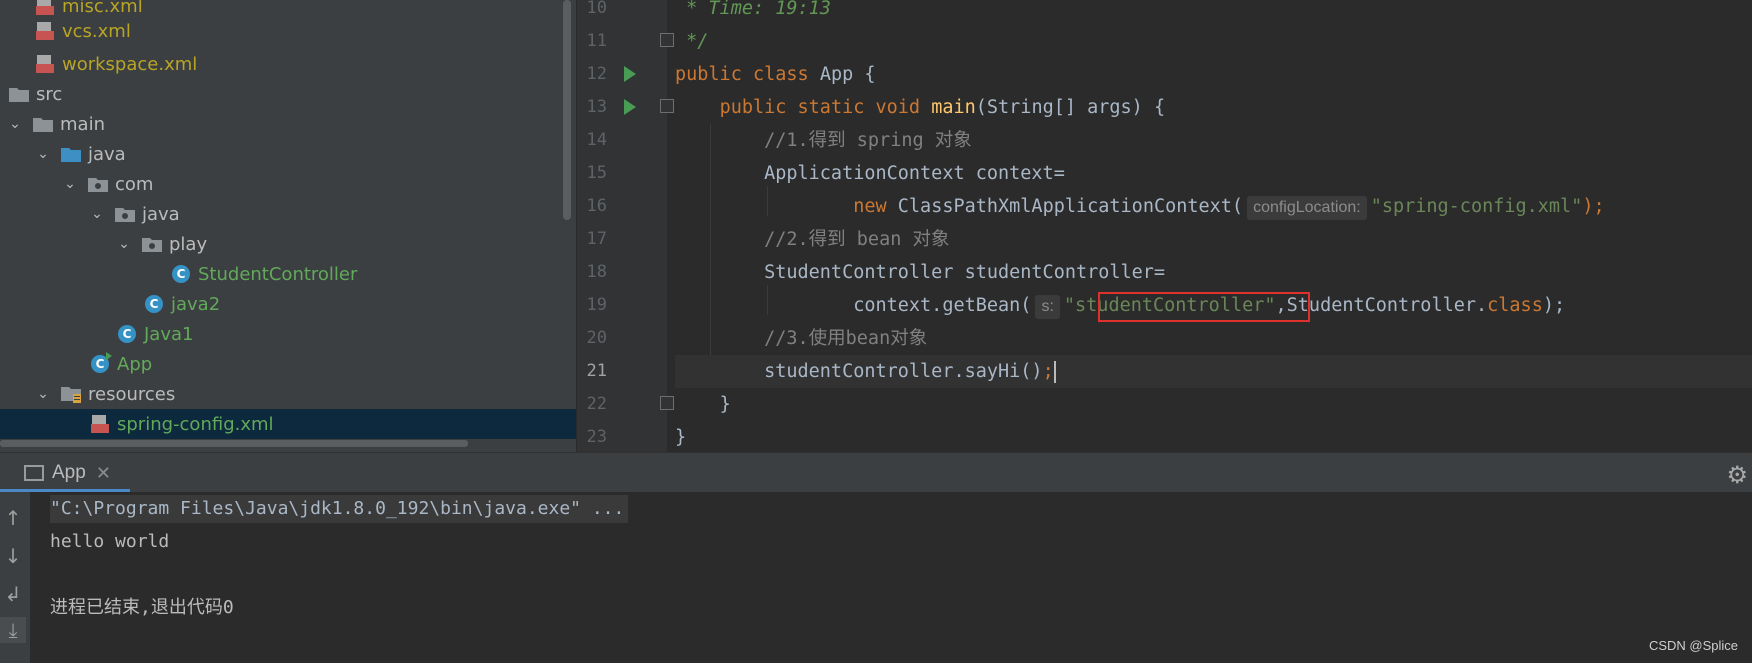 This screenshot has width=1752, height=663. What do you see at coordinates (1515, 305) in the screenshot?
I see `keyword: class` at bounding box center [1515, 305].